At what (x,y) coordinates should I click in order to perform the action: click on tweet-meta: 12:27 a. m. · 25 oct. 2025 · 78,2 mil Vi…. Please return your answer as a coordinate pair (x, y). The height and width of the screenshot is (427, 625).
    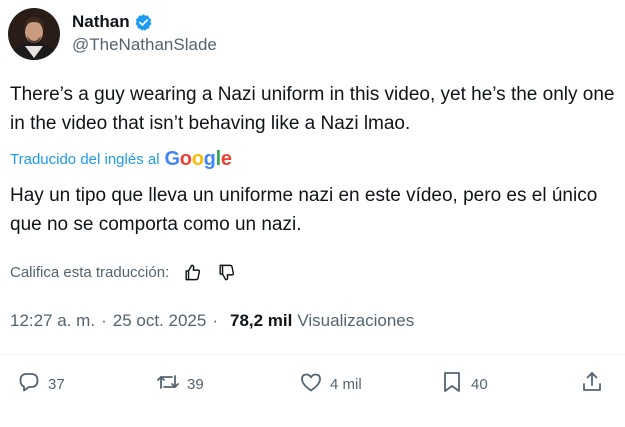
    Looking at the image, I should click on (212, 321).